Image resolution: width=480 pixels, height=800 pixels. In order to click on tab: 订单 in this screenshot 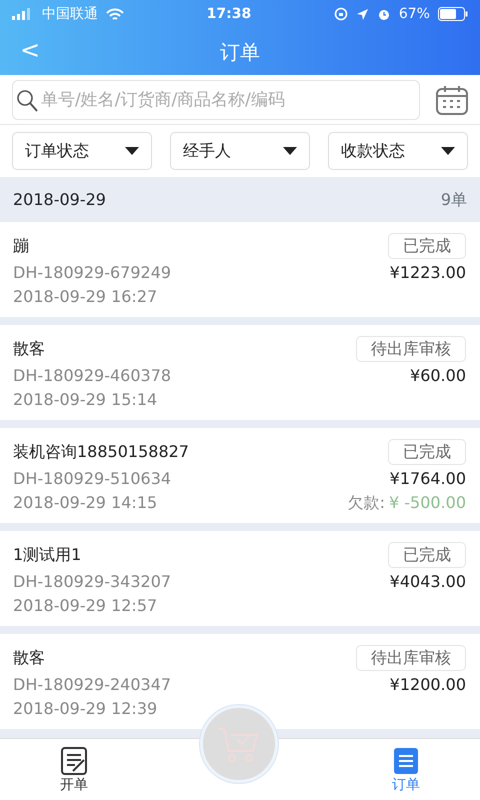, I will do `click(406, 769)`.